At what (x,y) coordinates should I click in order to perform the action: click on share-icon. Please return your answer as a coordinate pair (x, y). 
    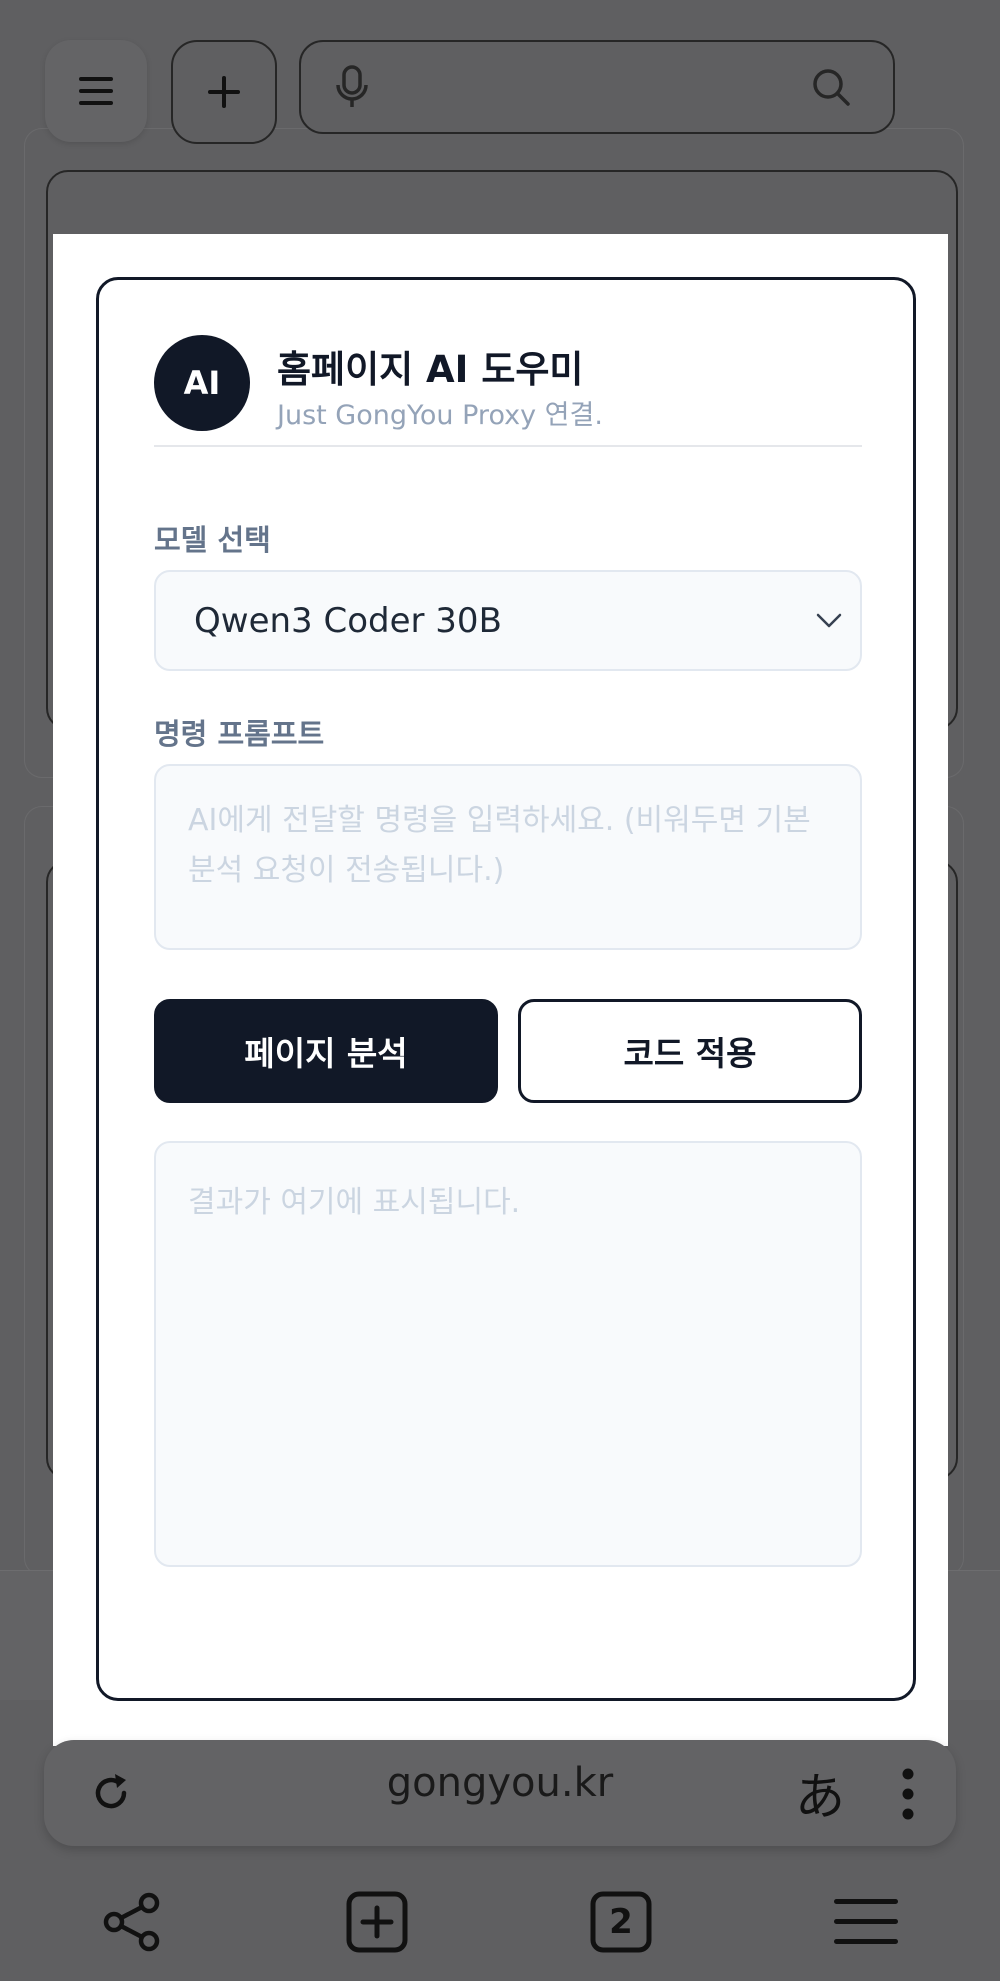
    Looking at the image, I should click on (131, 1922).